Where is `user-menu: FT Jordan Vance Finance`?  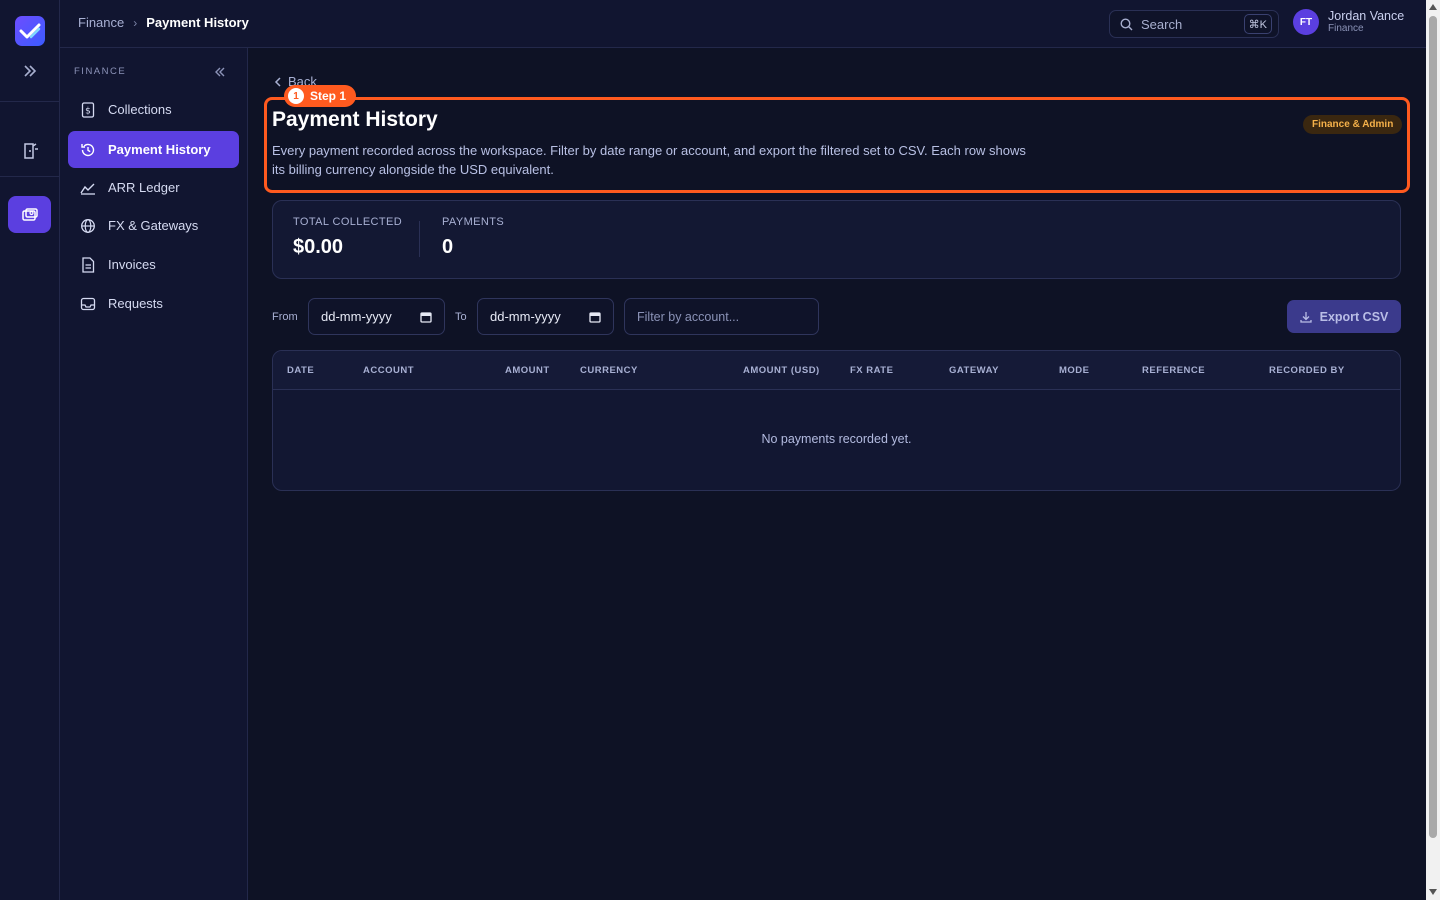 user-menu: FT Jordan Vance Finance is located at coordinates (1348, 22).